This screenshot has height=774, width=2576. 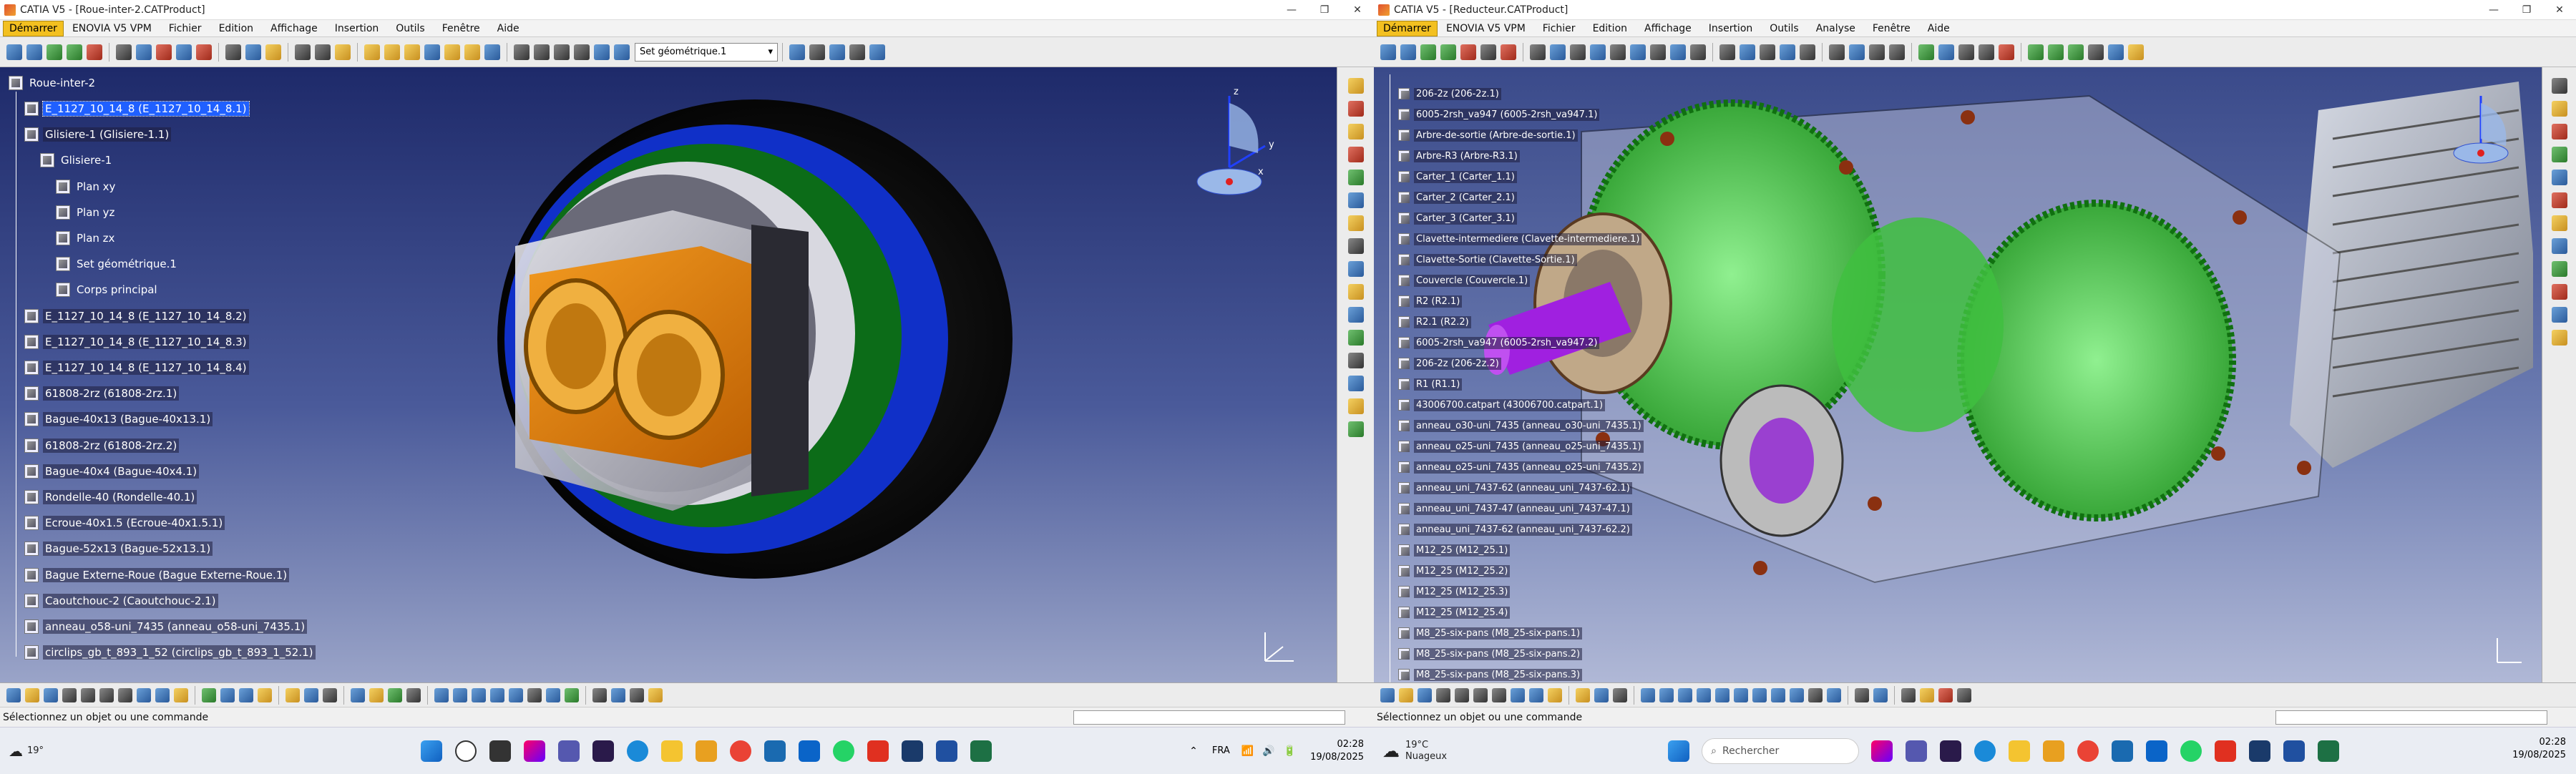 I want to click on command-input, so click(x=2411, y=717).